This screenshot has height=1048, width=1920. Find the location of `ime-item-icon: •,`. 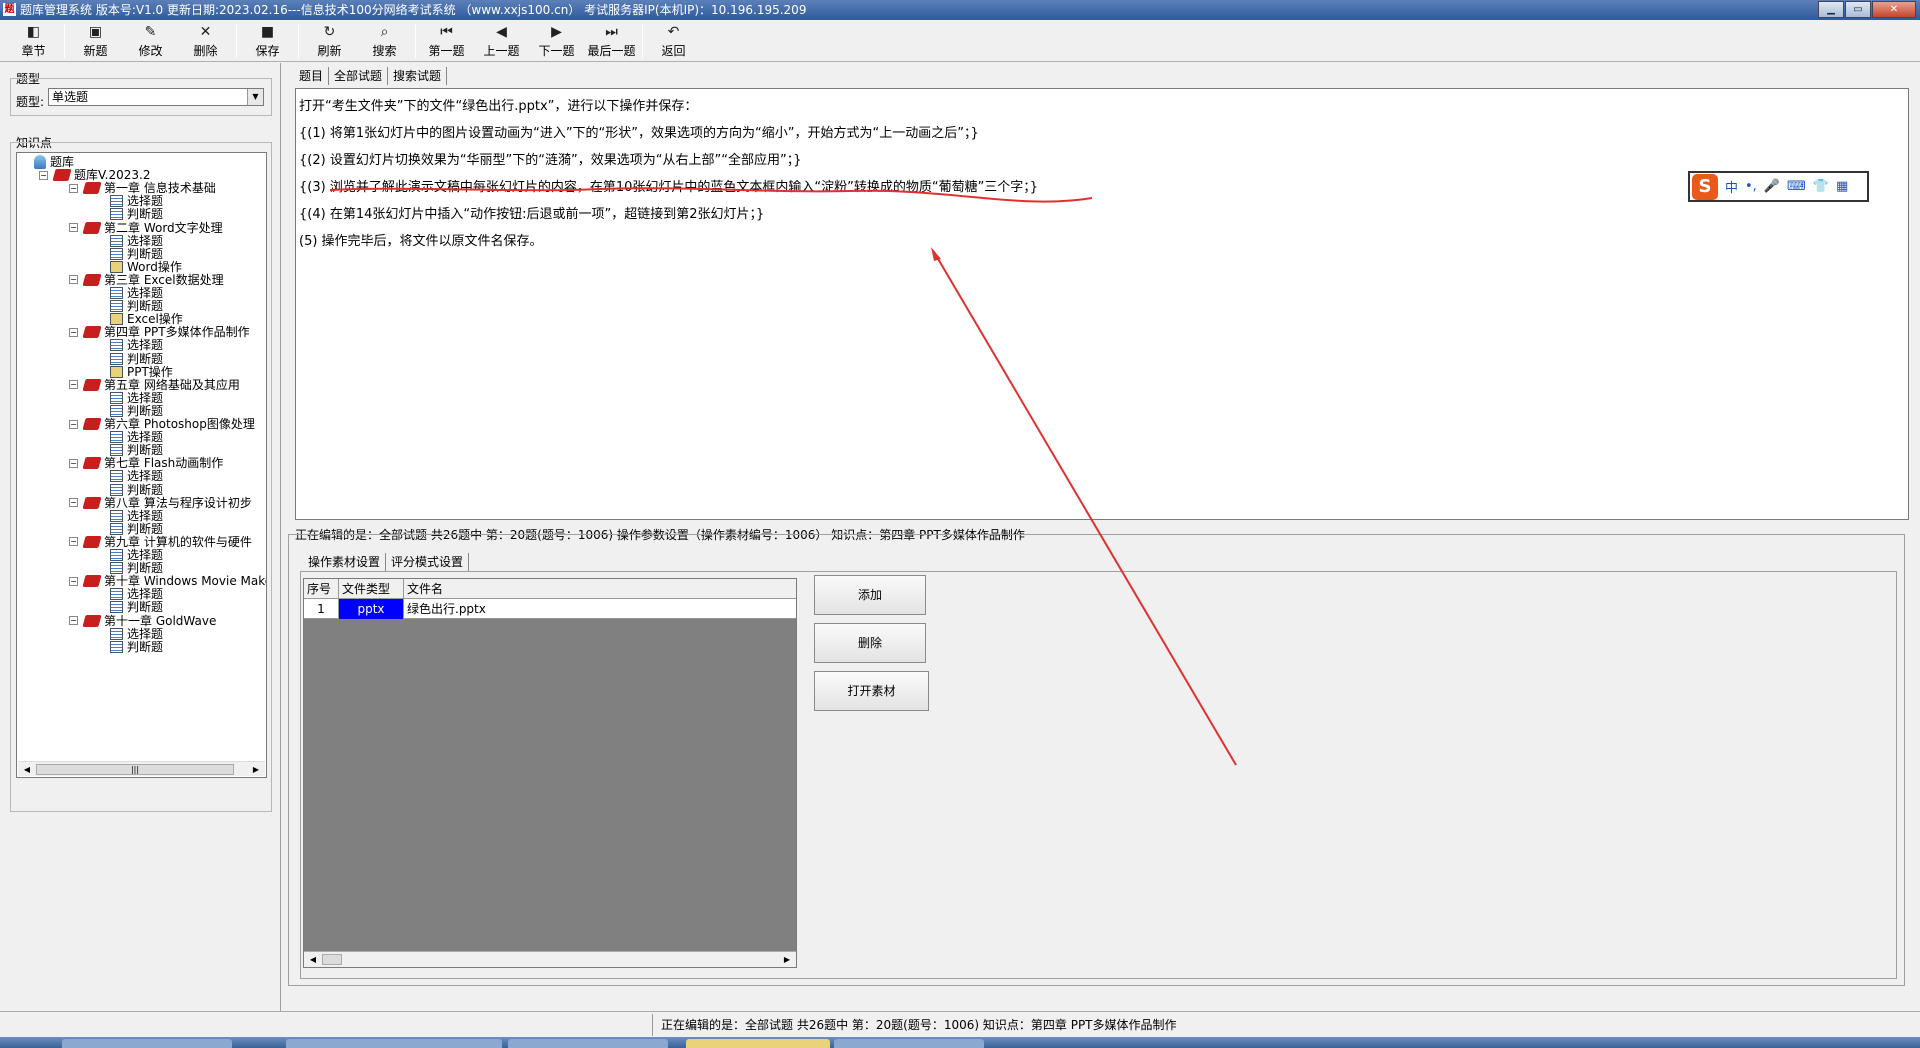

ime-item-icon: •, is located at coordinates (1751, 186).